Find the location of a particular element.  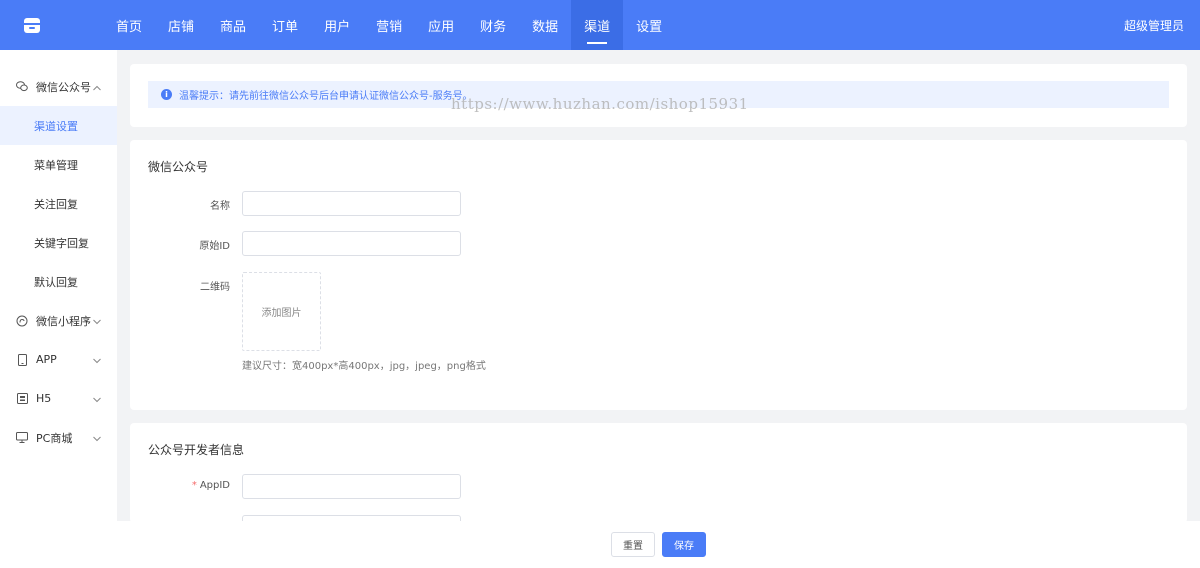

nav-channel: 渠道 is located at coordinates (597, 25).